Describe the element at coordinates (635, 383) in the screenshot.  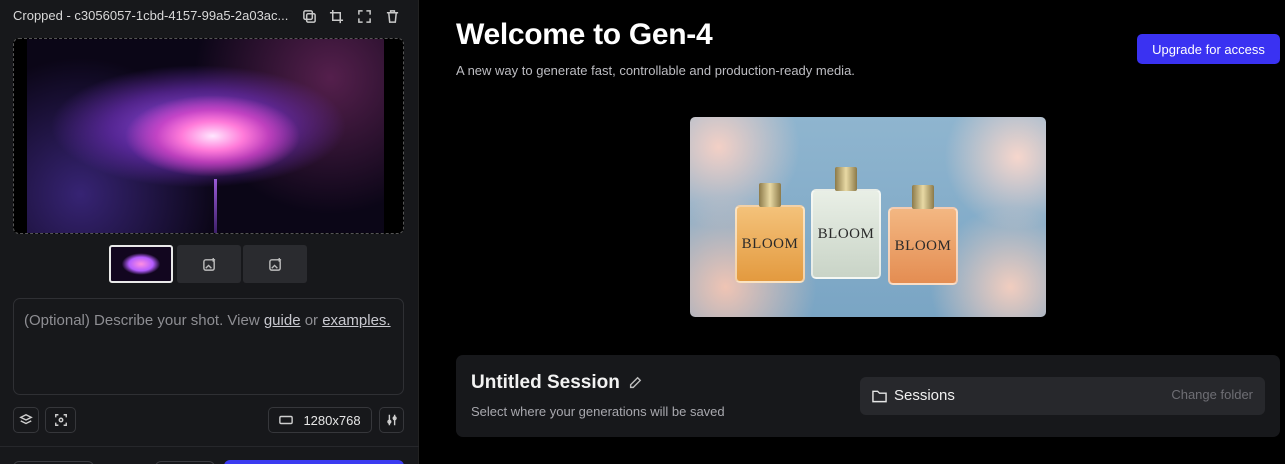
I see `pencil-icon` at that location.